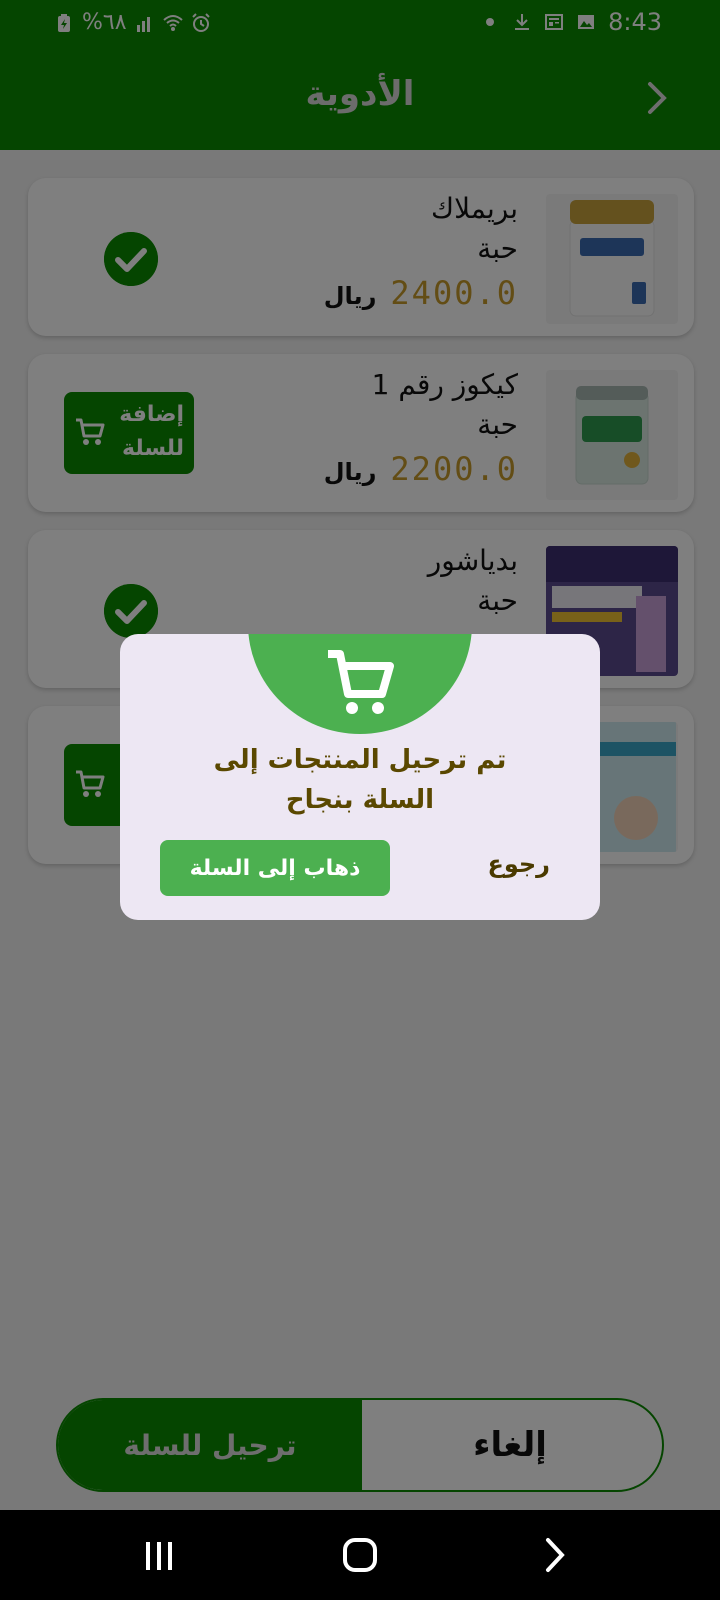  What do you see at coordinates (275, 868) in the screenshot?
I see `go-to-cart-button: ذهاب إلى السلة` at bounding box center [275, 868].